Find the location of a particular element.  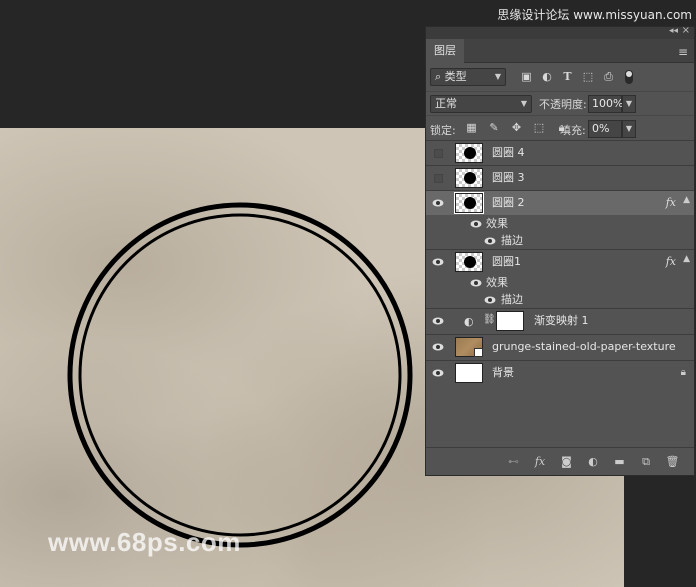

panel-menu-icon: ≡ is located at coordinates (683, 52).